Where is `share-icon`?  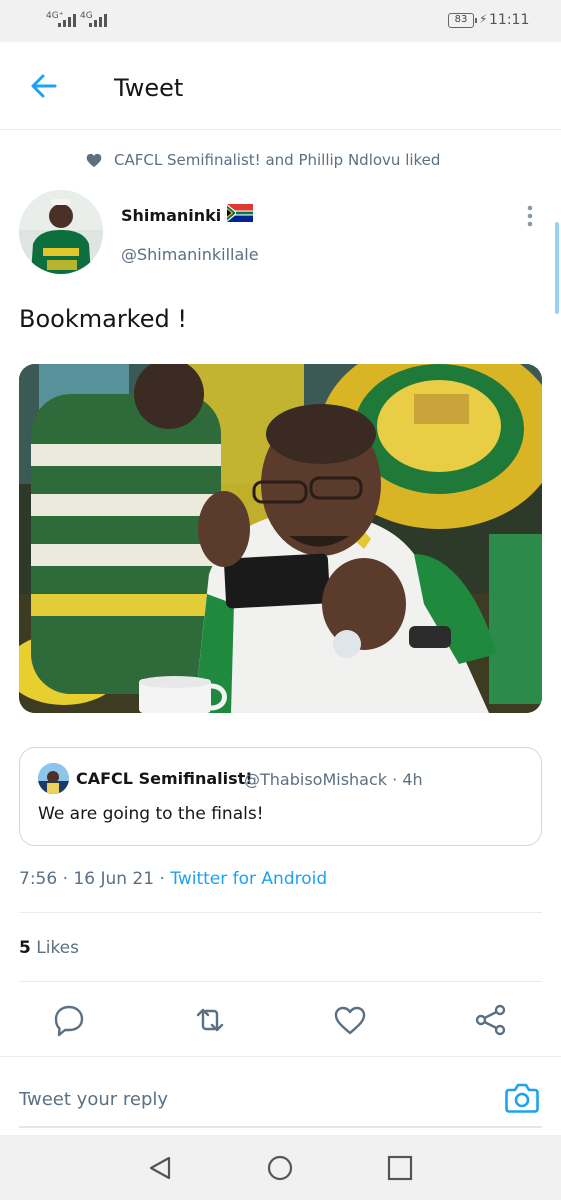
share-icon is located at coordinates (491, 1020).